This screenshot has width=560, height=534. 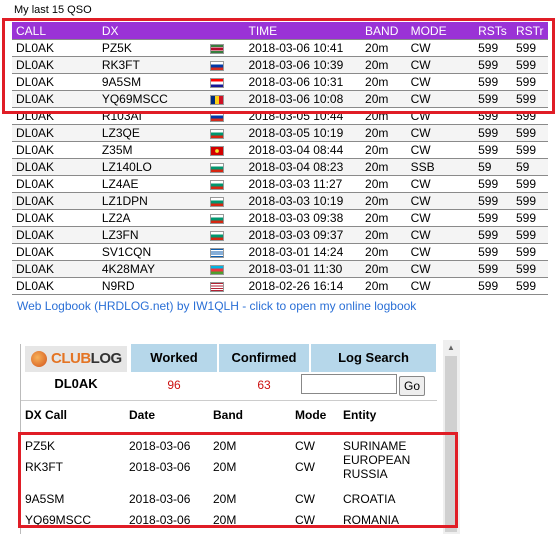 What do you see at coordinates (106, 358) in the screenshot?
I see `clublog-logo-b: LOG` at bounding box center [106, 358].